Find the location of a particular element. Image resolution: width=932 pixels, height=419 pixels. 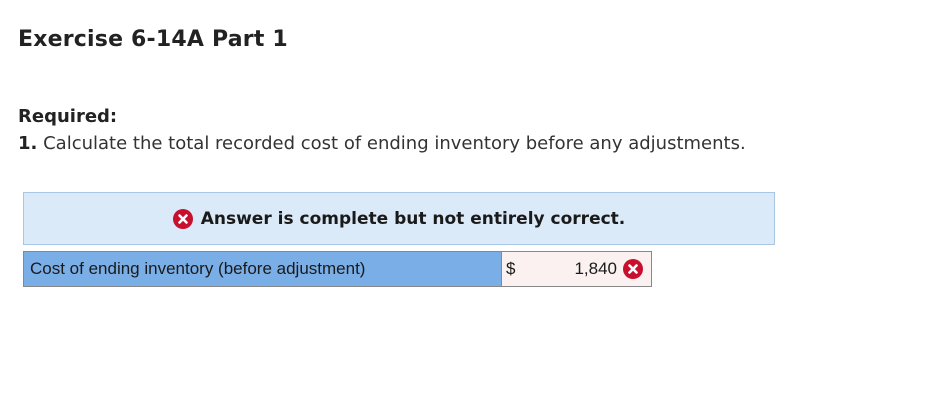

answer-input-cell: $ 1,840 is located at coordinates (576, 269).